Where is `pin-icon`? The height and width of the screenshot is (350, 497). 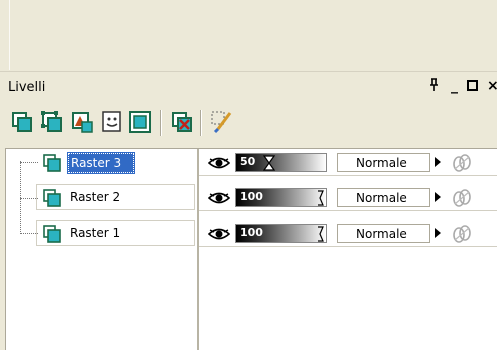 pin-icon is located at coordinates (434, 87).